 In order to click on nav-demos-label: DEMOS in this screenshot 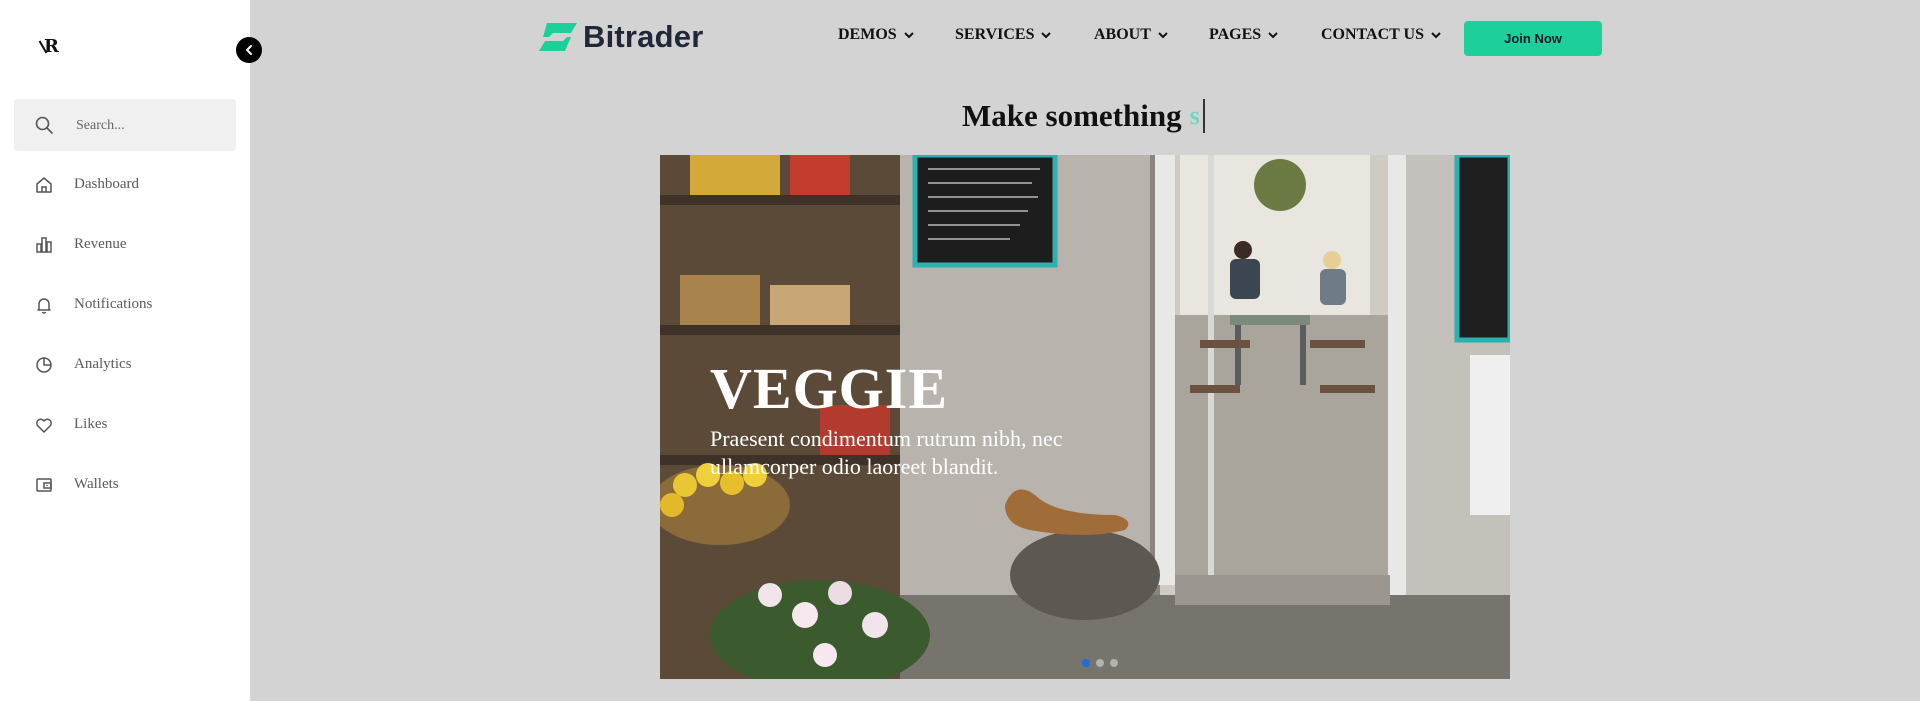, I will do `click(867, 34)`.